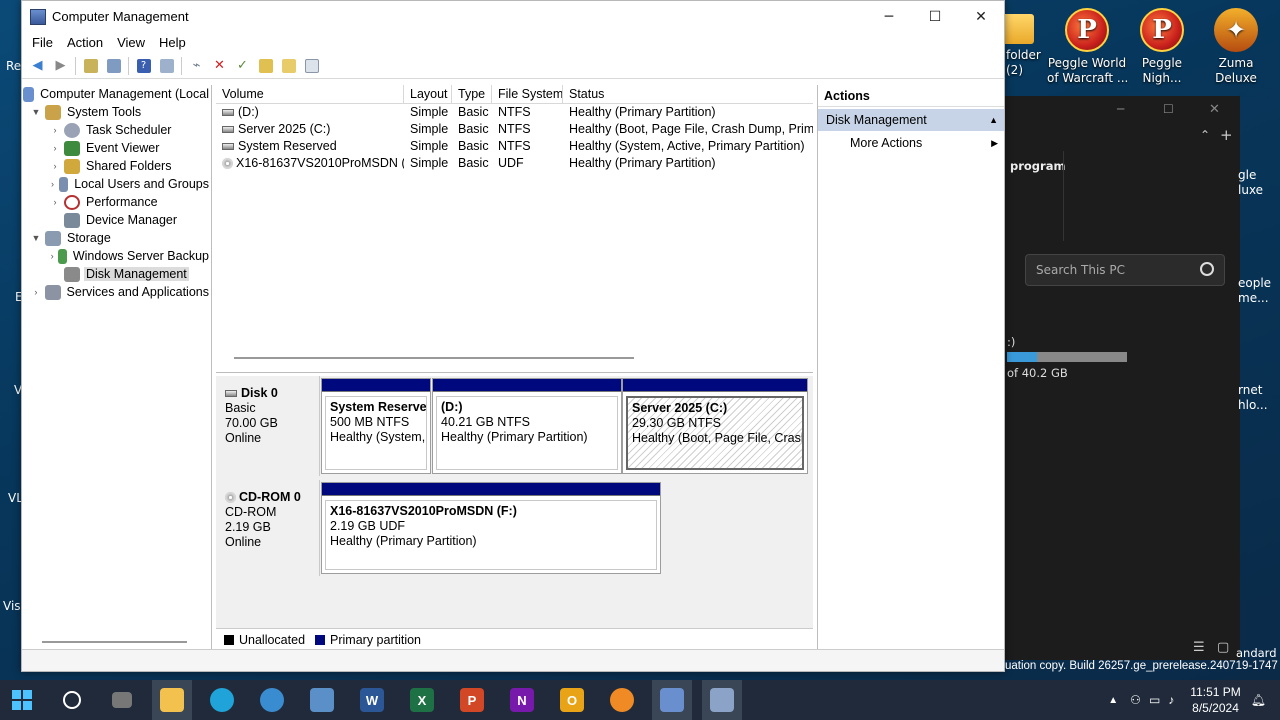 The image size is (1280, 720). Describe the element at coordinates (116, 256) in the screenshot. I see `tree-item-windows-server-backup: › Windows Server Backup` at that location.